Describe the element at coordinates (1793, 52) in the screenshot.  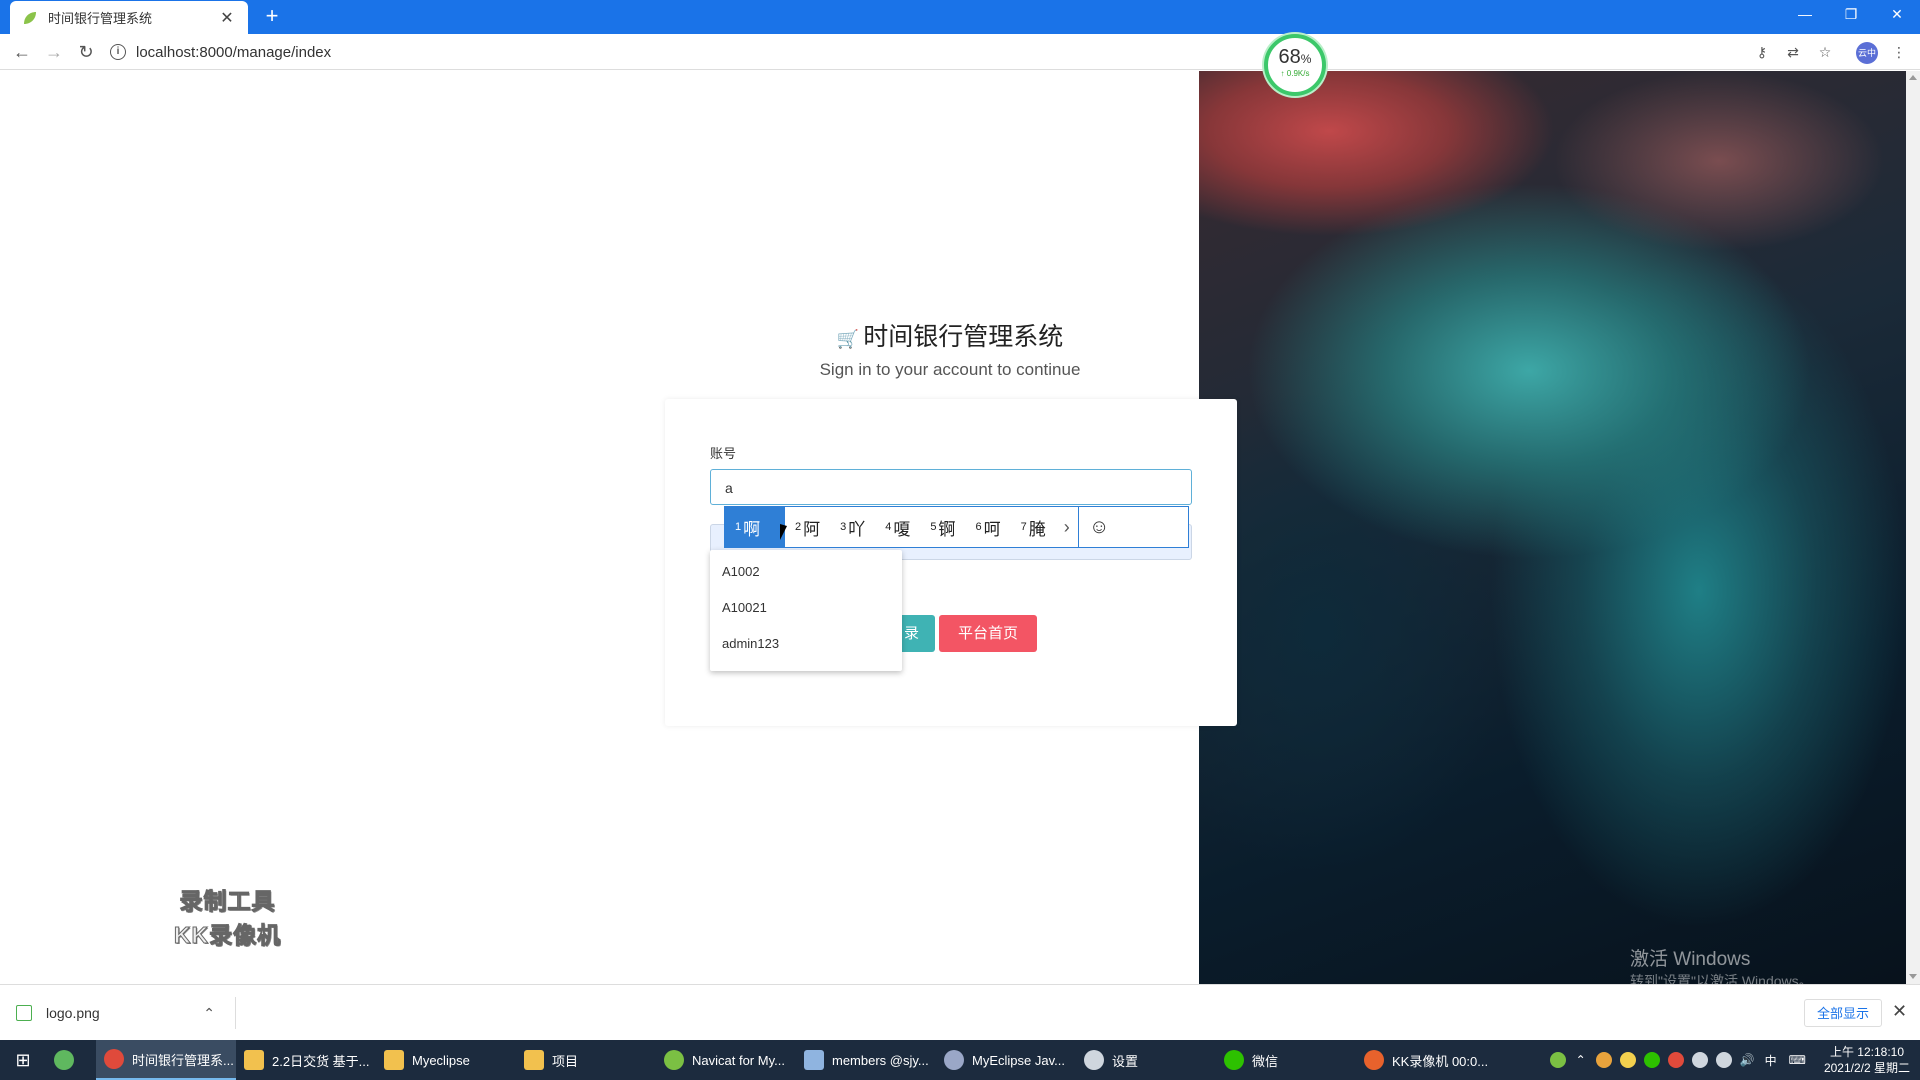
I see `translate-icon: ⇄` at that location.